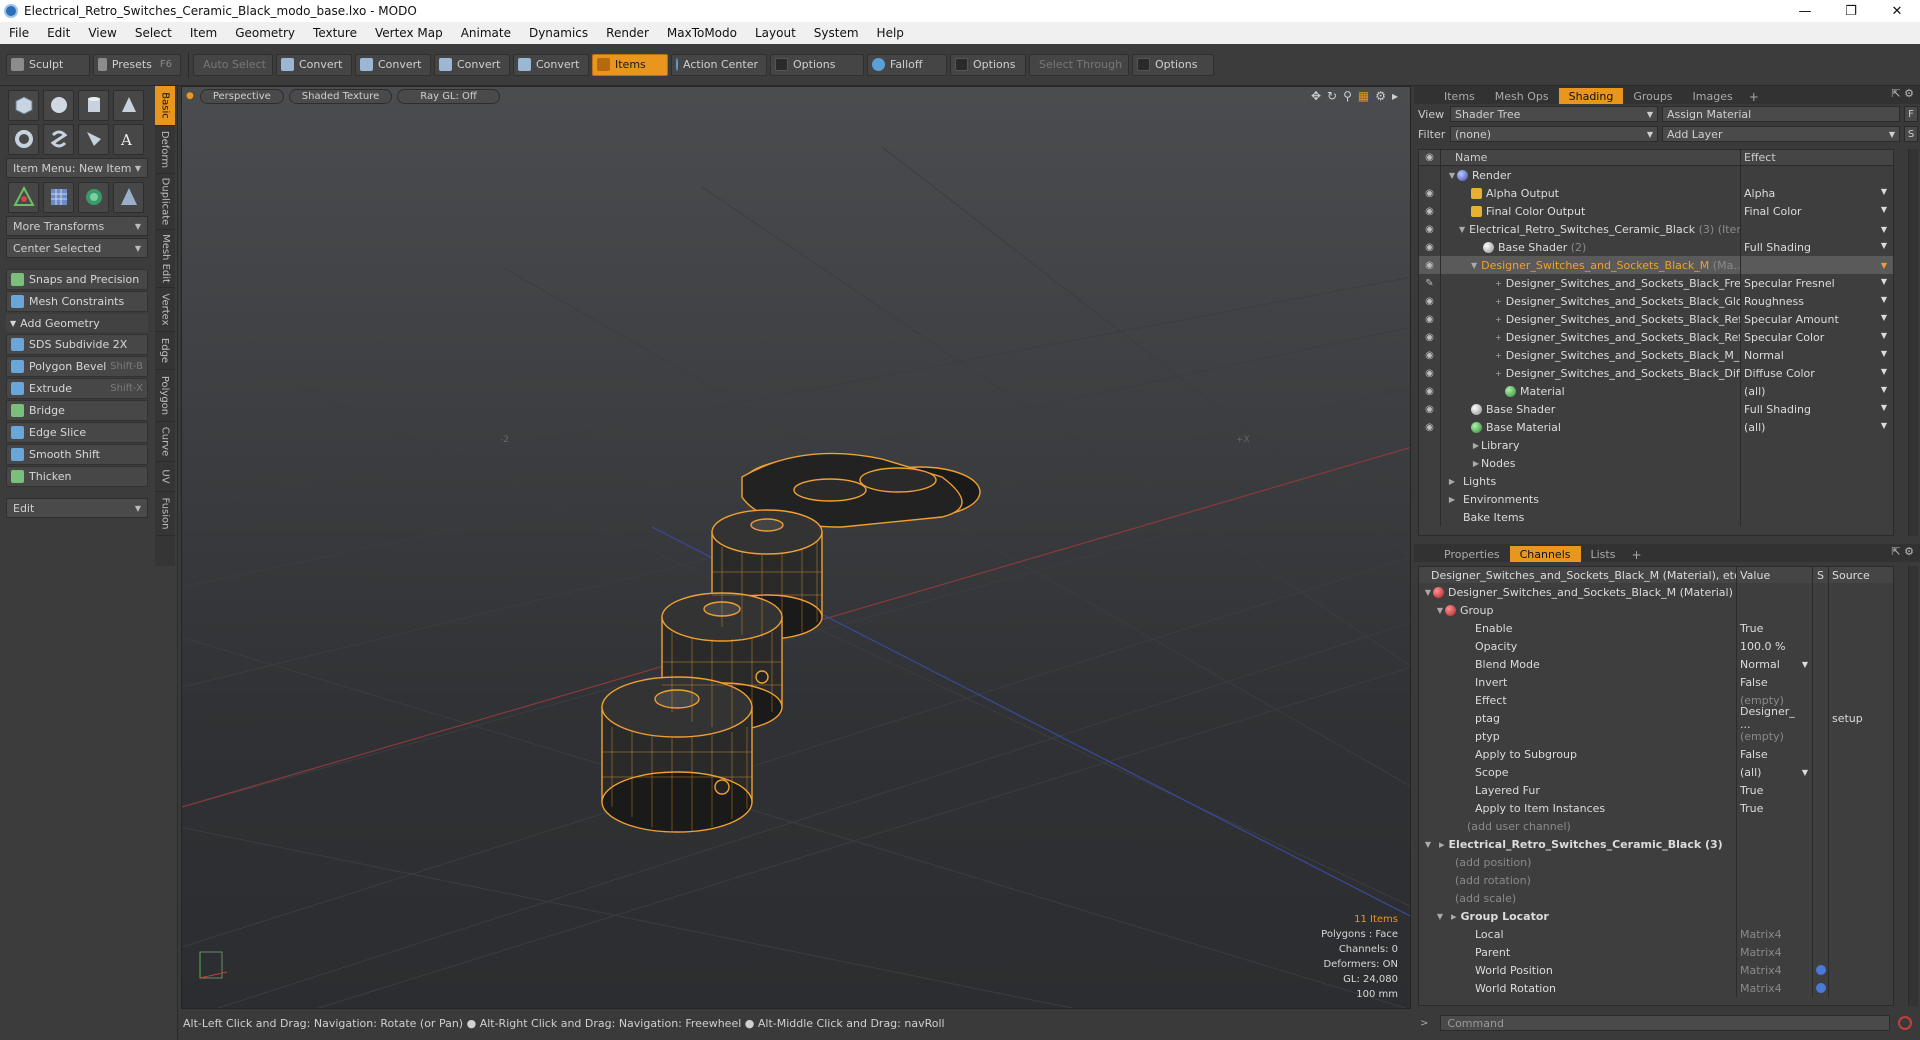 Image resolution: width=1920 pixels, height=1040 pixels. What do you see at coordinates (137, 64) in the screenshot?
I see `presets-button: Presets F6` at bounding box center [137, 64].